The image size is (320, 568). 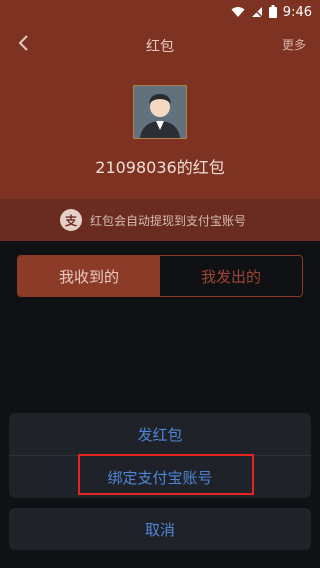 I want to click on avatar, so click(x=160, y=112).